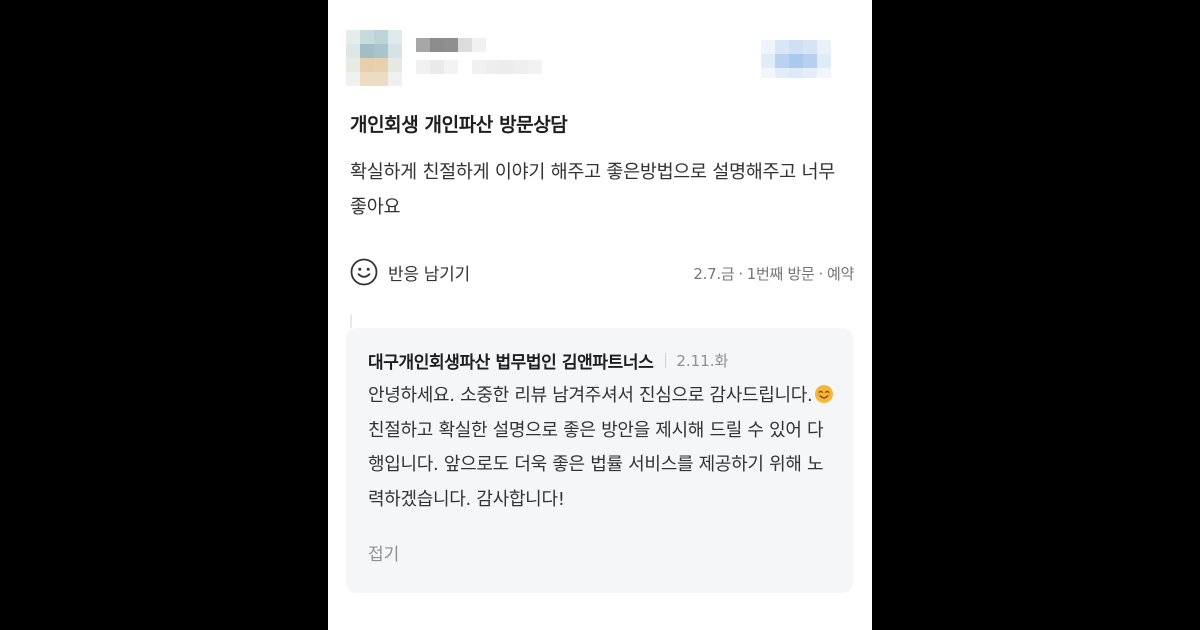  I want to click on smile-outline-icon, so click(364, 272).